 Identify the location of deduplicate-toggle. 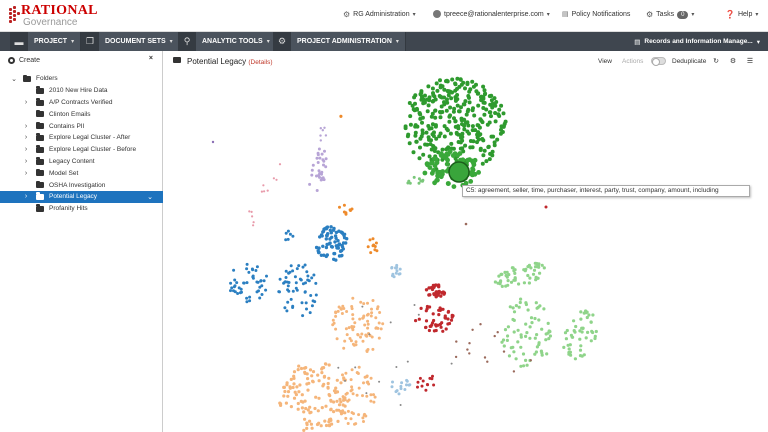
(658, 61).